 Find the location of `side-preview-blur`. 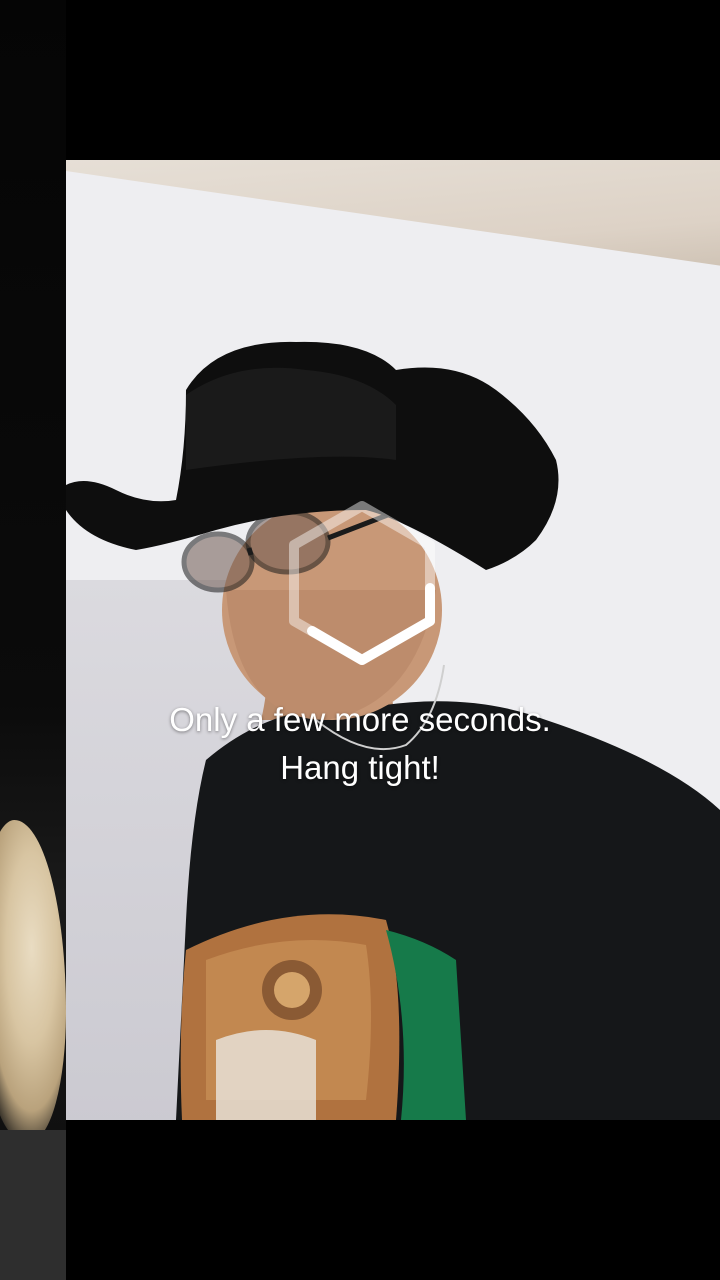

side-preview-blur is located at coordinates (33, 980).